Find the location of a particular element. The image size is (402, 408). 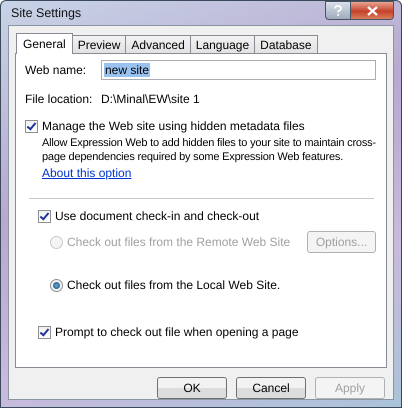

checkbox-label: Manage the Web site using hidden metadata files is located at coordinates (173, 126).